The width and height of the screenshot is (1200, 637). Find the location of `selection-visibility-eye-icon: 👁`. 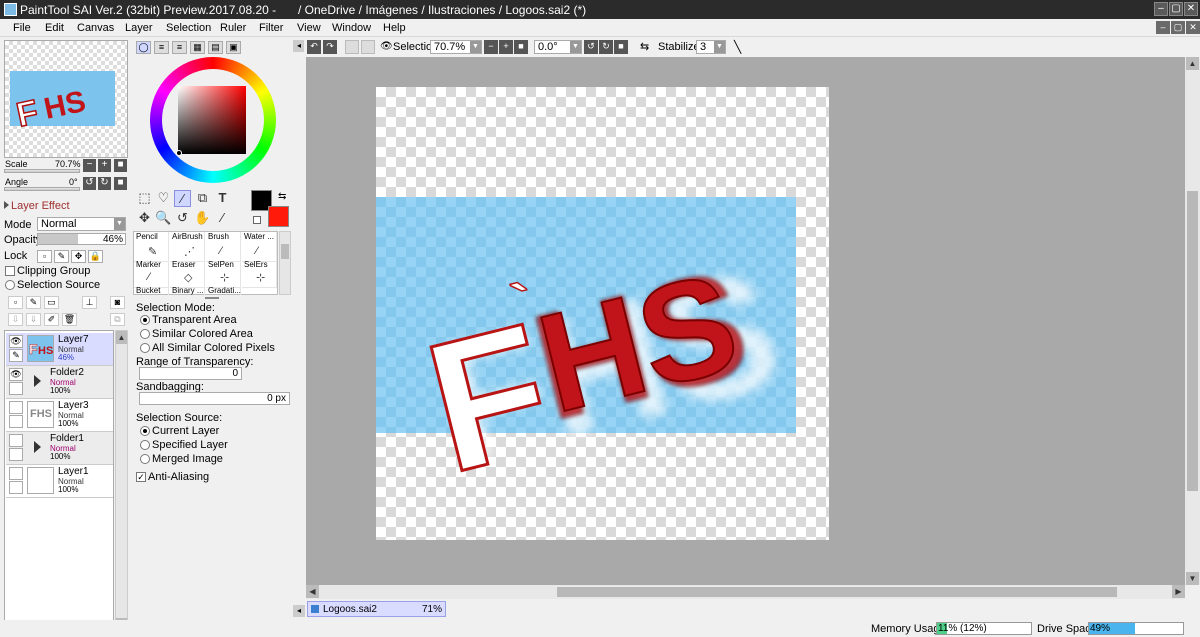

selection-visibility-eye-icon: 👁 is located at coordinates (386, 46).